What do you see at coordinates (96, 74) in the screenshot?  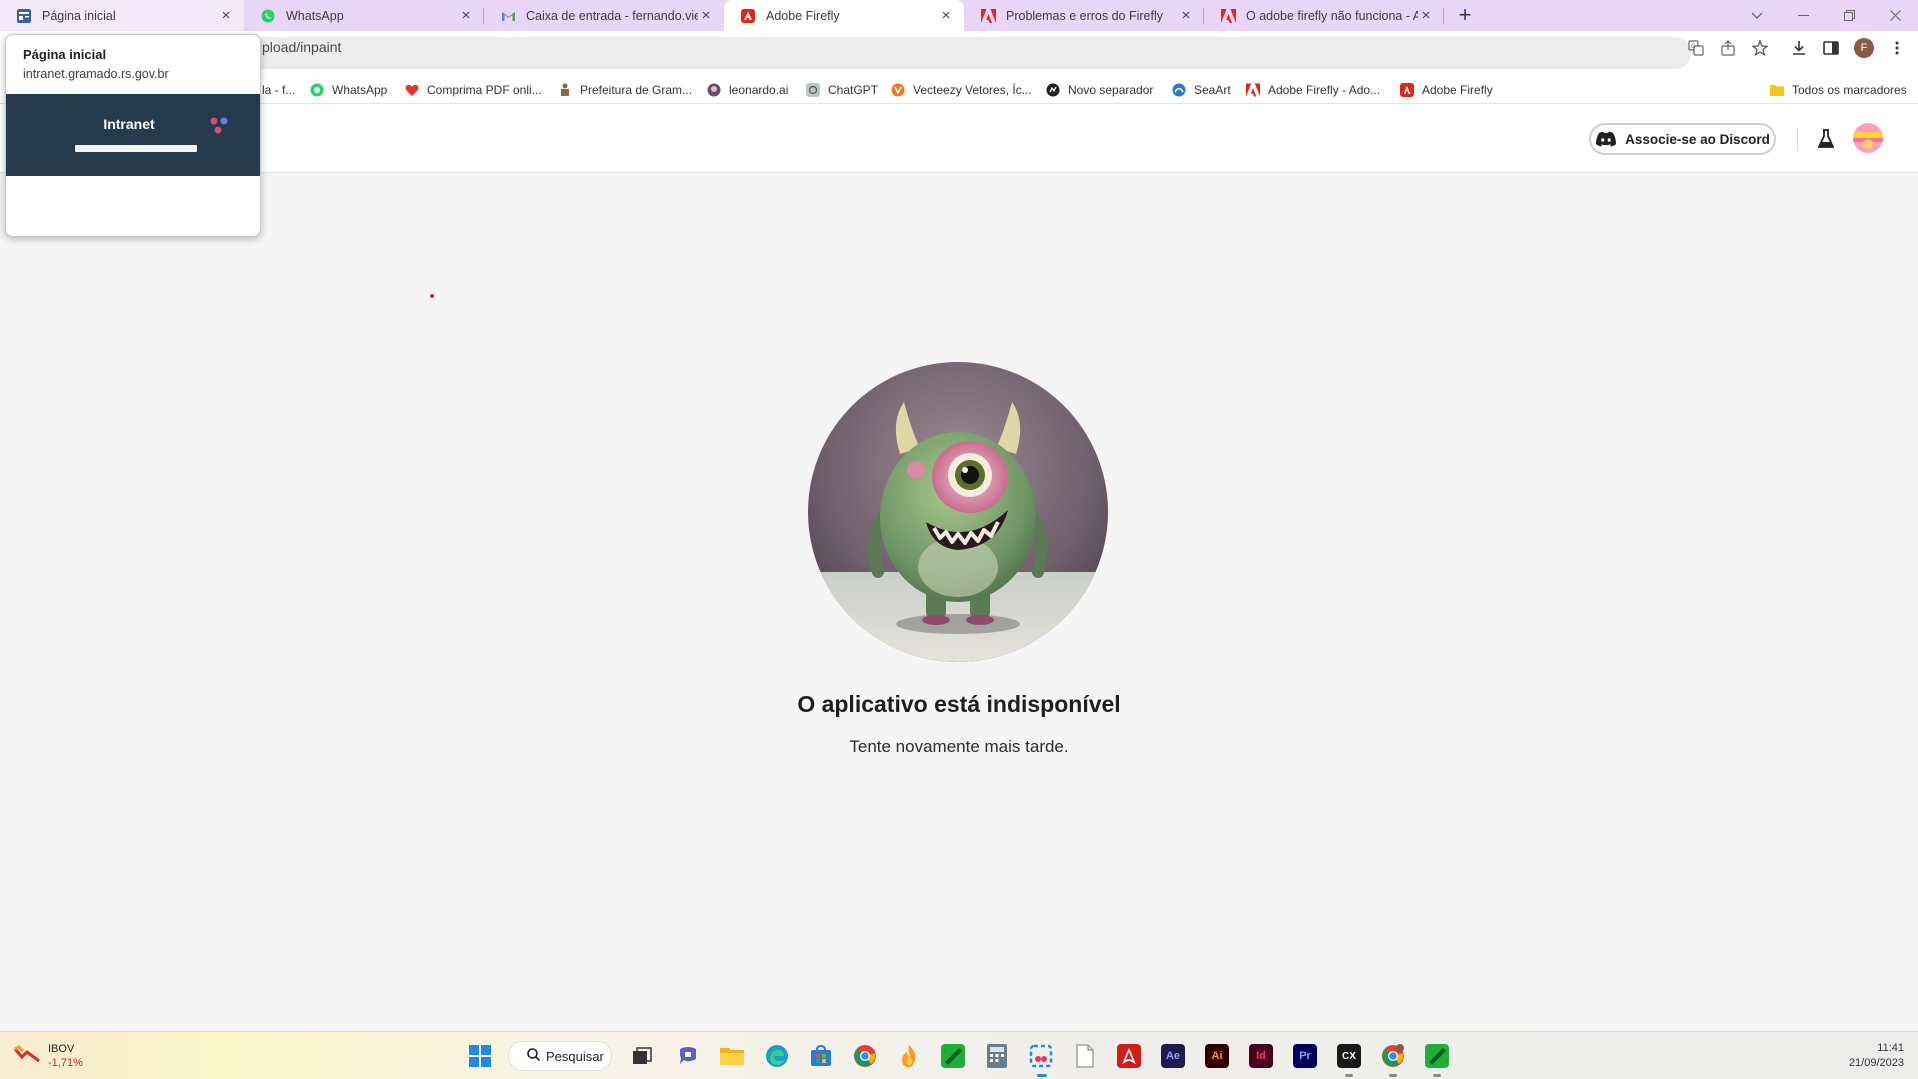 I see `hover-card-url: intranet.gramado.rs.gov.br` at bounding box center [96, 74].